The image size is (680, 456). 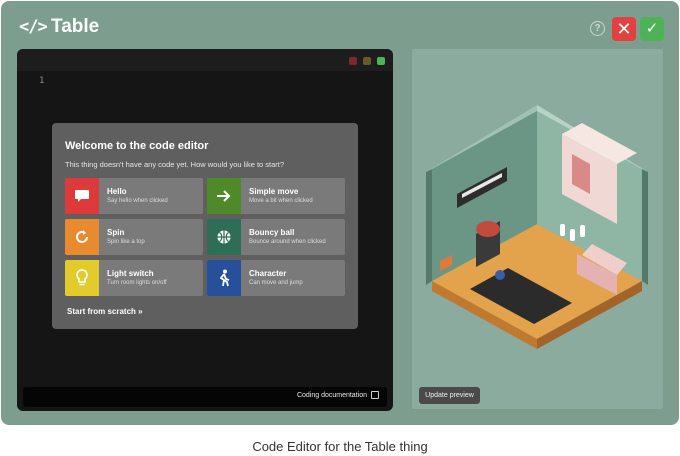 I want to click on card-title: Bouncy ball, so click(x=272, y=232).